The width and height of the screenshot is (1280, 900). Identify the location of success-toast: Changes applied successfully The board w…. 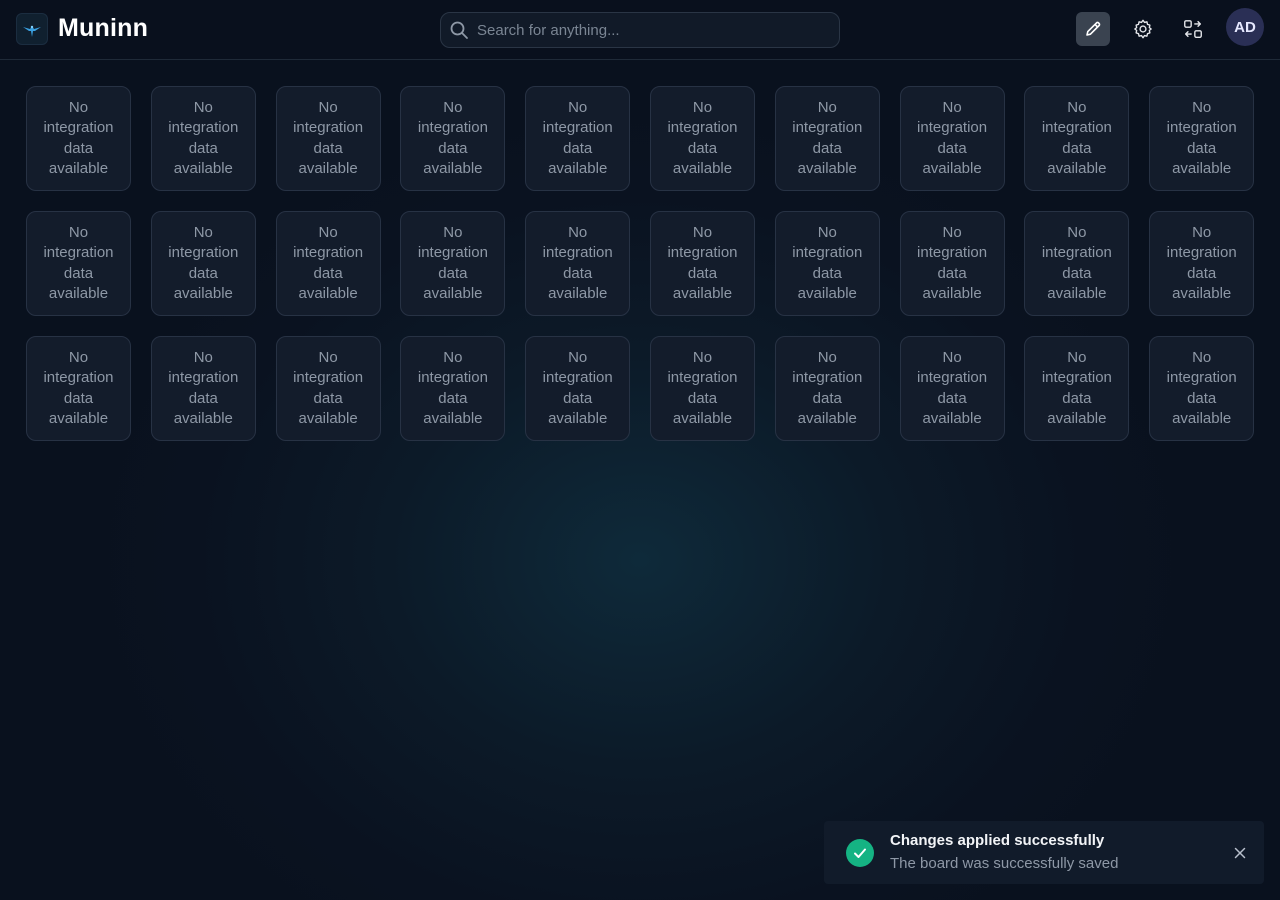
(1044, 852).